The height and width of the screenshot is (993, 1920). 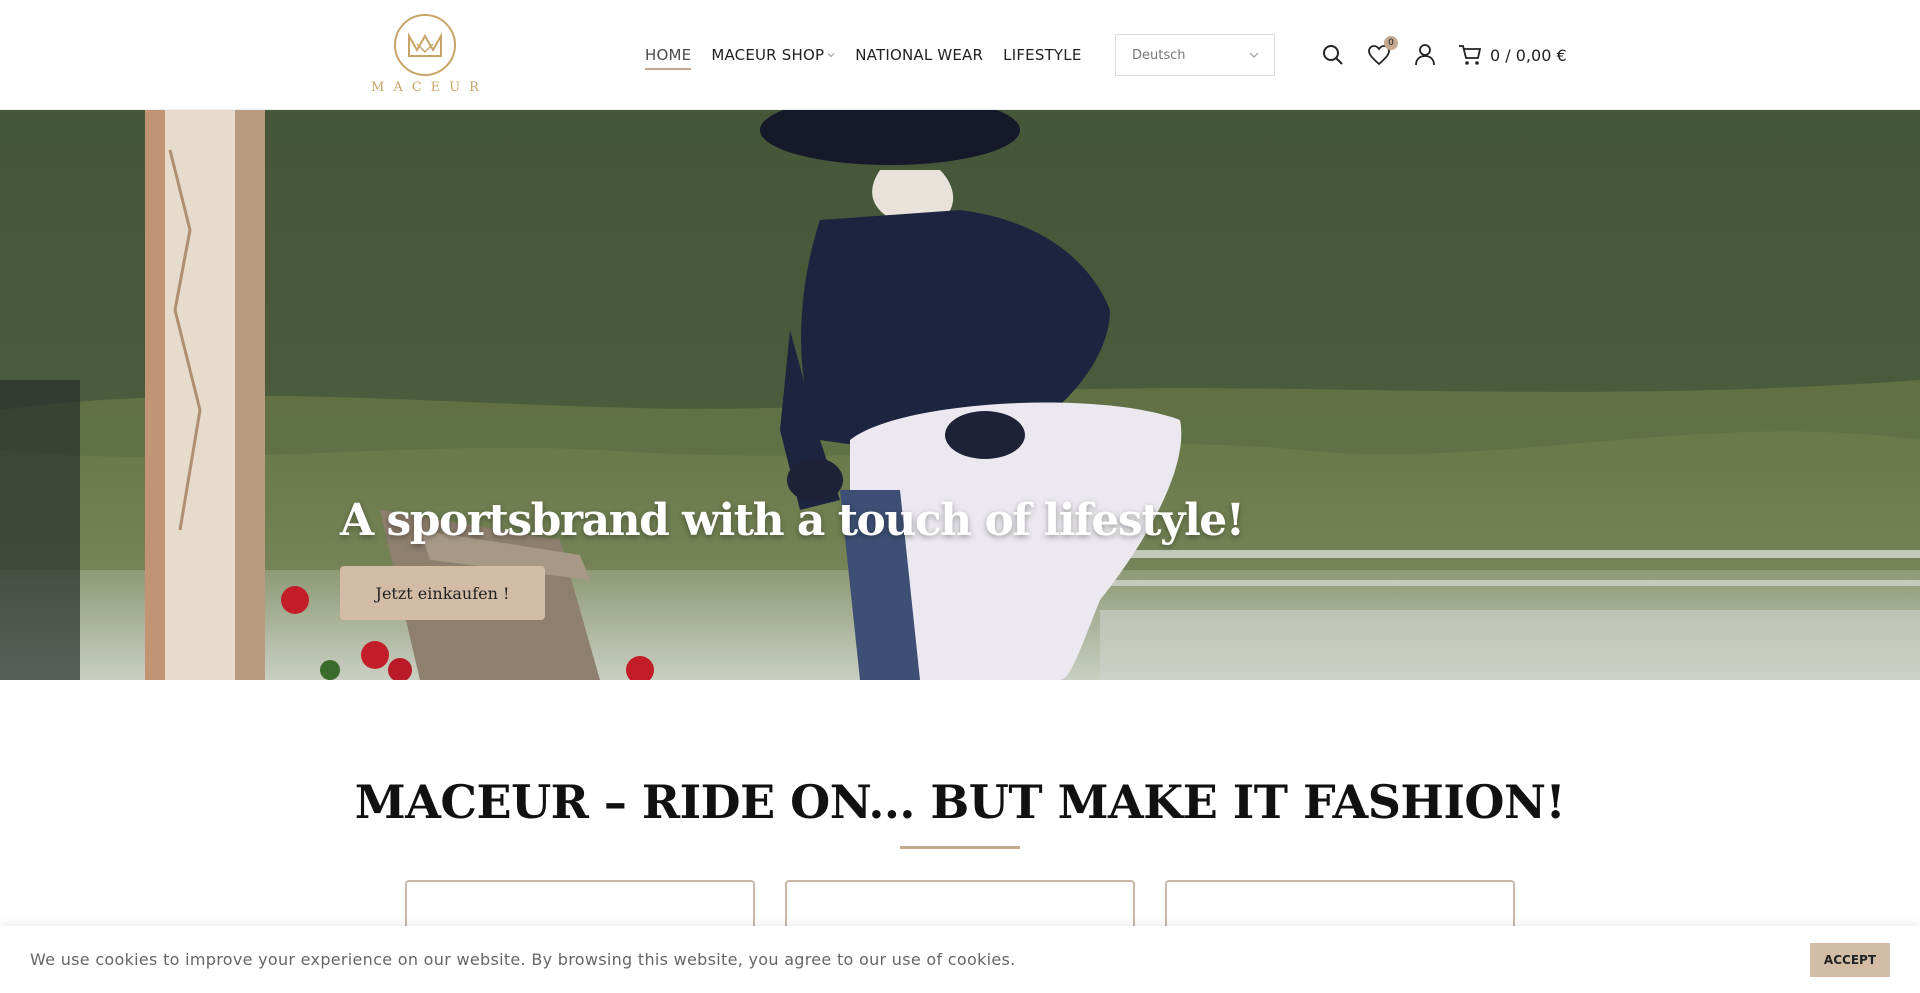 I want to click on nav-item-label: HOME, so click(x=668, y=55).